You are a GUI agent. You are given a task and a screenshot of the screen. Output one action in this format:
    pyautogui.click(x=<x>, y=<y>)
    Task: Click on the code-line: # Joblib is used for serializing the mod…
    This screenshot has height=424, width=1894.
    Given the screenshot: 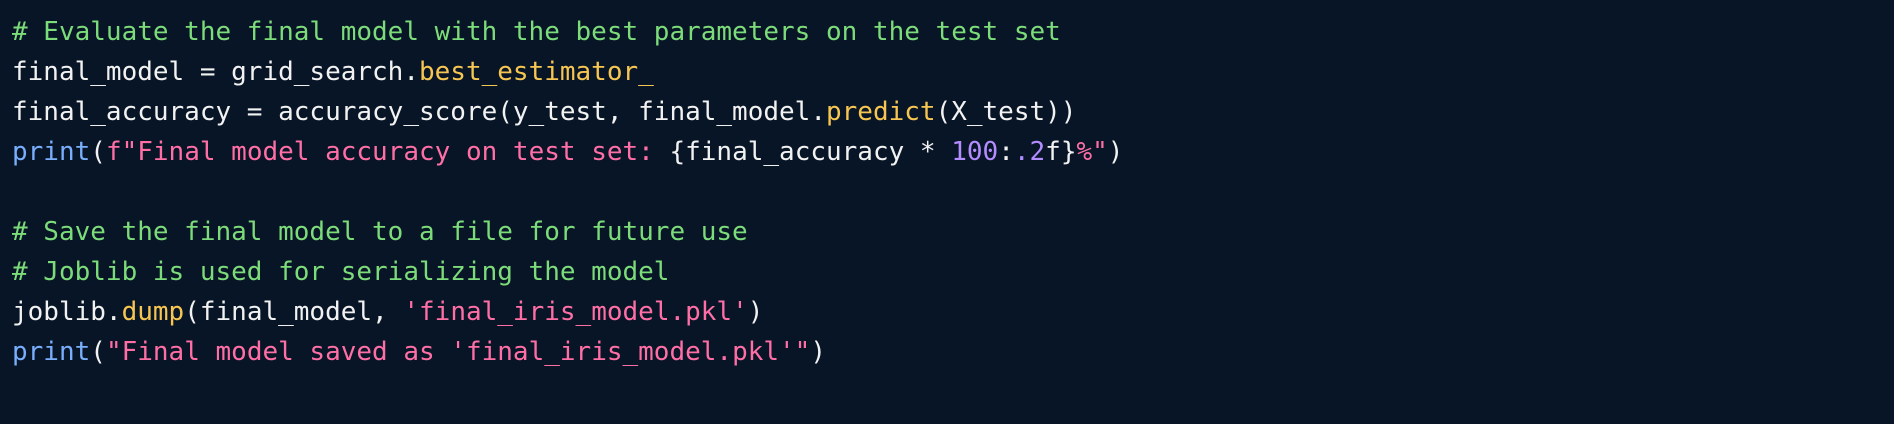 What is the action you would take?
    pyautogui.click(x=953, y=272)
    